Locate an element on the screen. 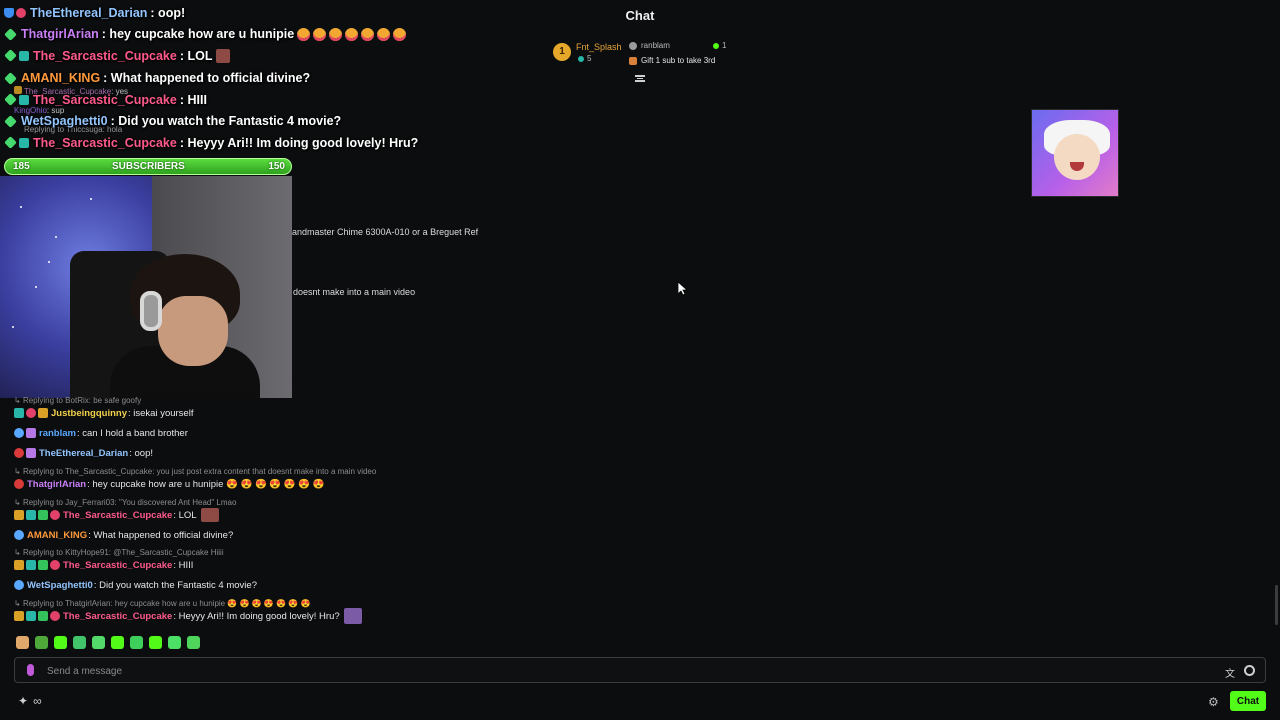 Image resolution: width=1280 pixels, height=720 pixels. gear-icon: ⚙ is located at coordinates (1213, 702).